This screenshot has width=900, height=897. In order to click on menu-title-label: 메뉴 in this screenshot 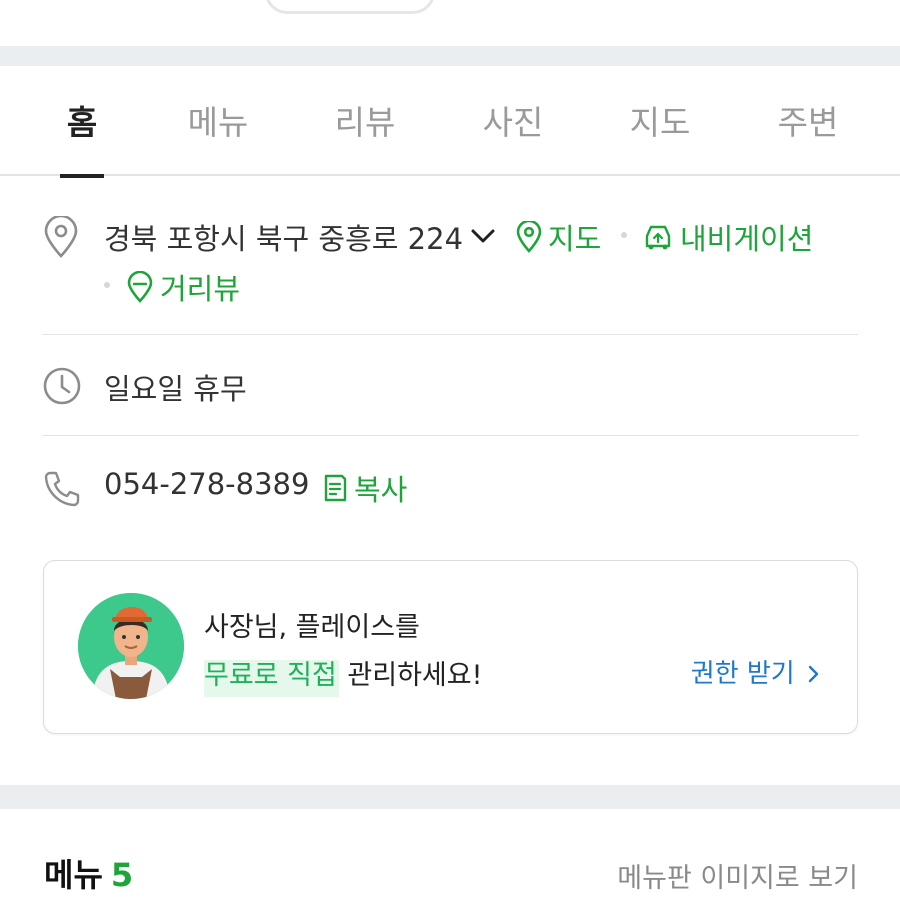, I will do `click(73, 875)`.